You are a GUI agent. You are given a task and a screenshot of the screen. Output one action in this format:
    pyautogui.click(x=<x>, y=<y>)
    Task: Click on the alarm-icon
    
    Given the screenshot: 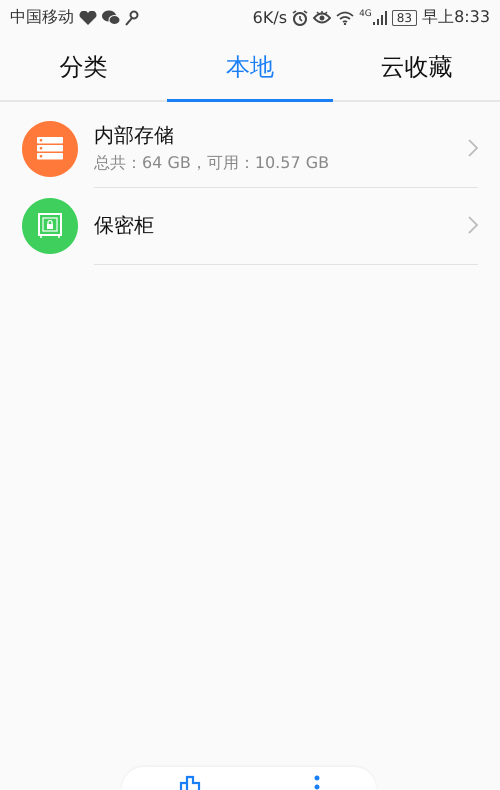 What is the action you would take?
    pyautogui.click(x=300, y=18)
    